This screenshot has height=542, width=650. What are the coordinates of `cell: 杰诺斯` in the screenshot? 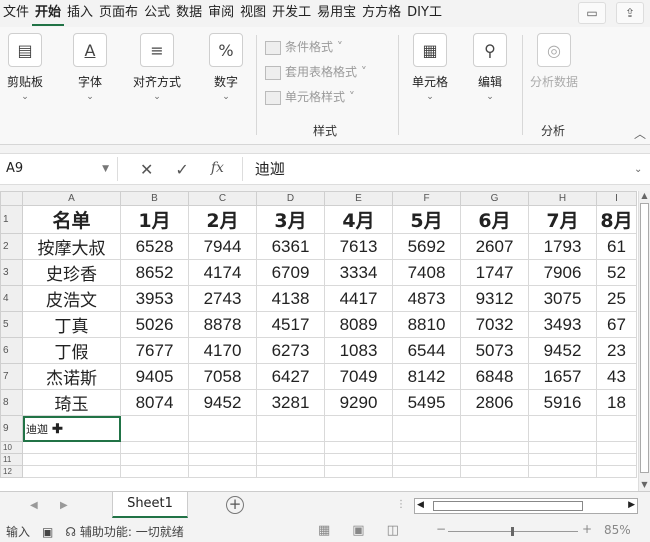 It's located at (71, 376).